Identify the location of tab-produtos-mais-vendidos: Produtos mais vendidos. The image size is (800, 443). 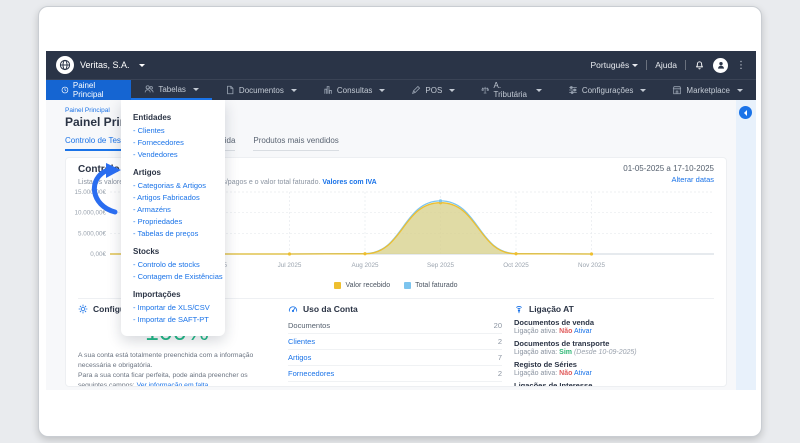
(296, 143).